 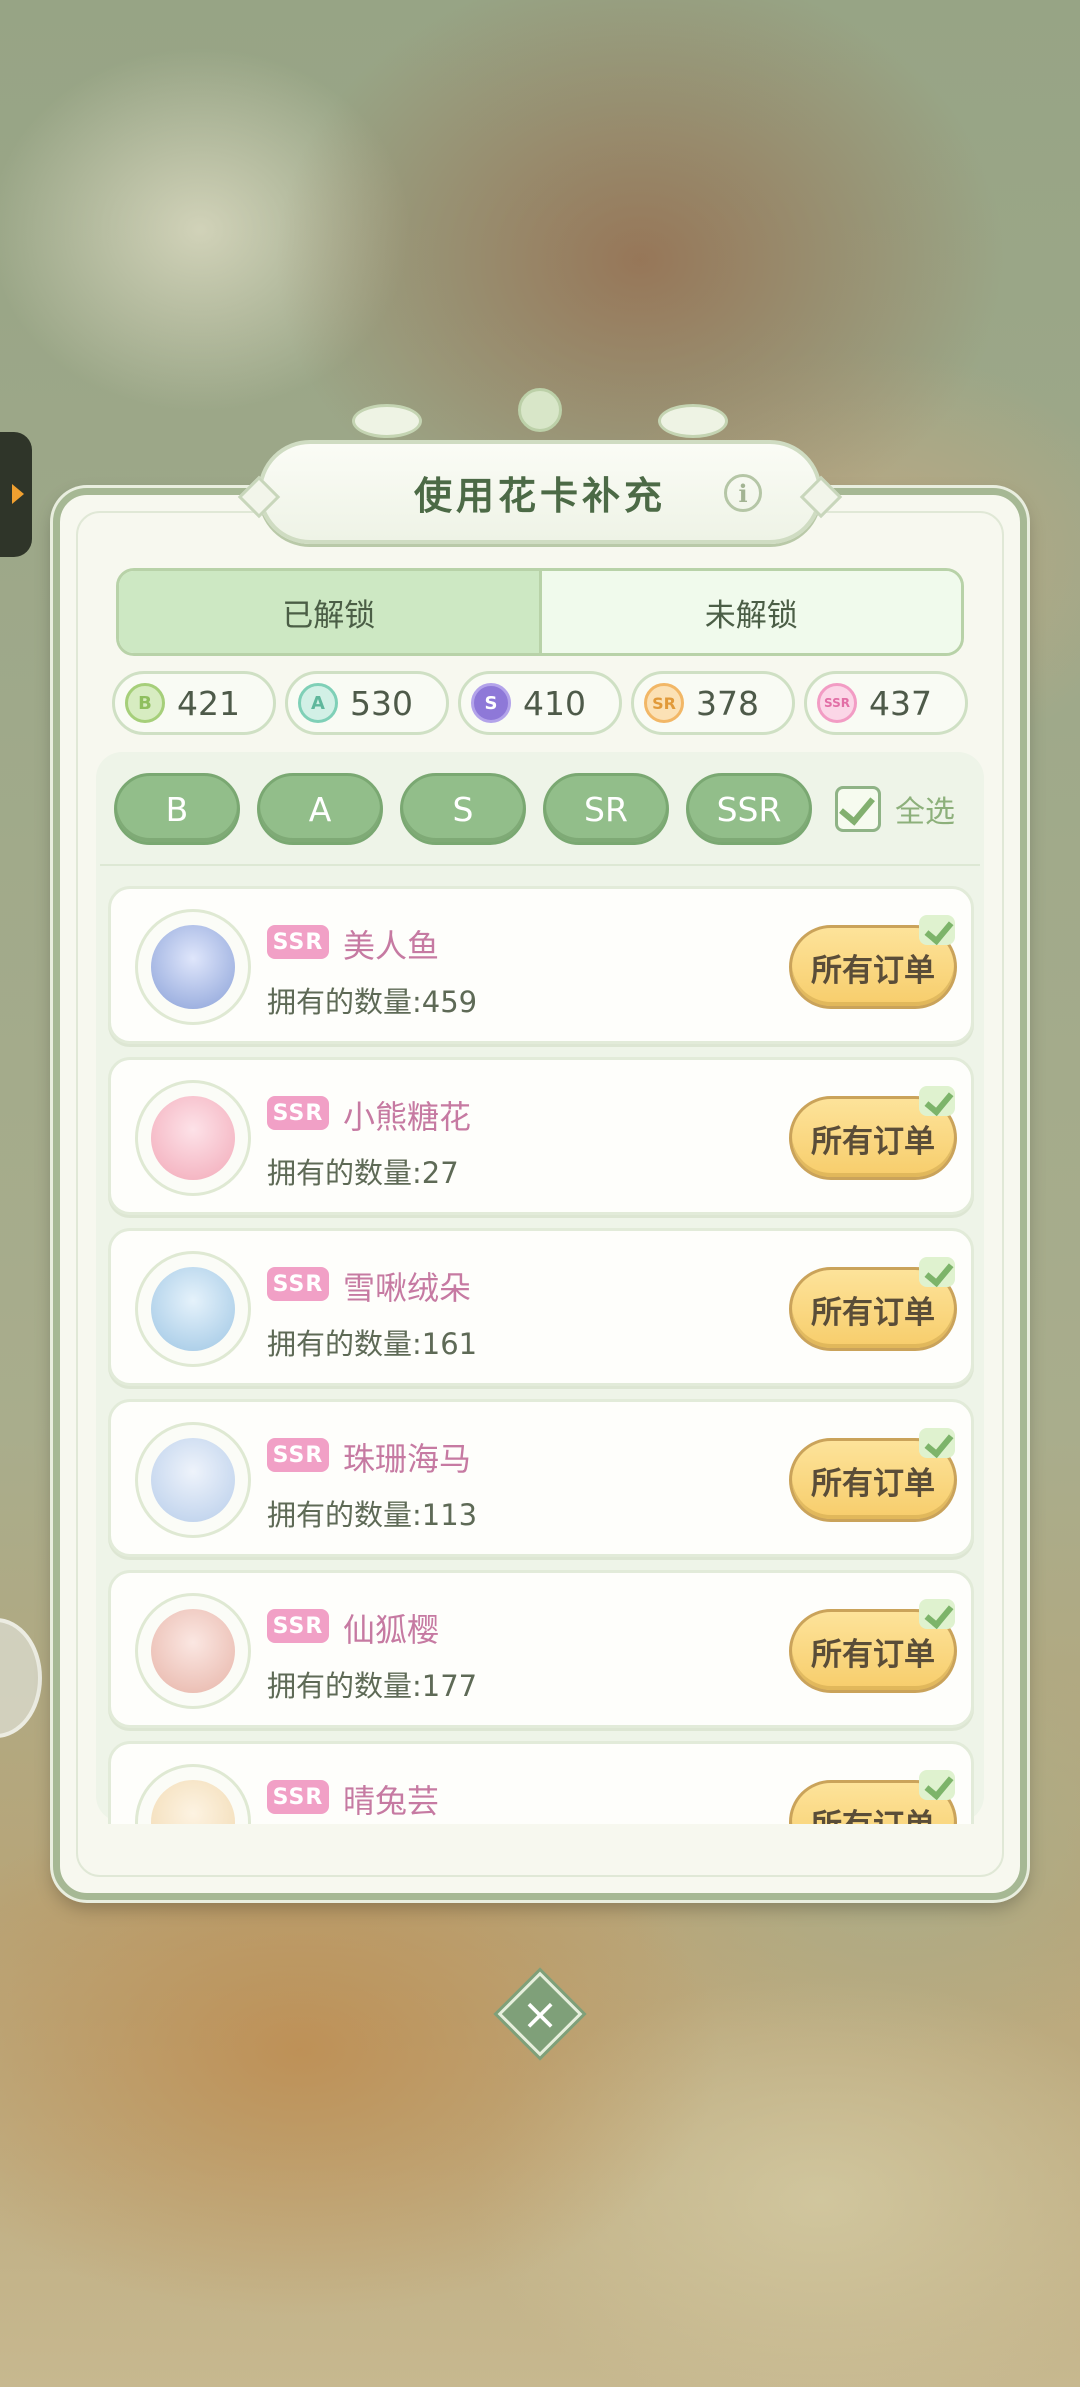 I want to click on side-expand-arrow-icon, so click(x=16, y=494).